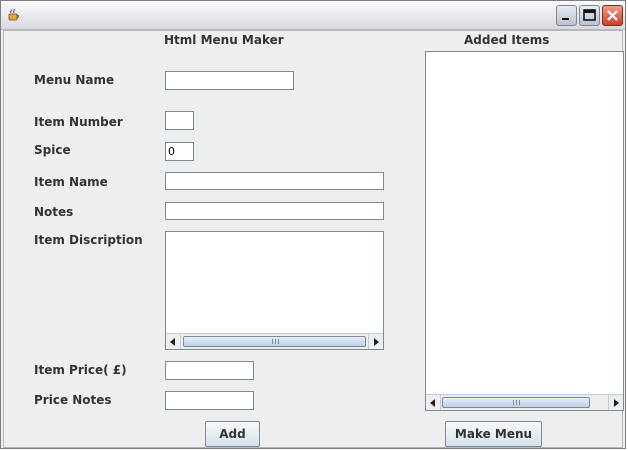 This screenshot has width=628, height=451. I want to click on page-title: Html Menu Maker, so click(224, 40).